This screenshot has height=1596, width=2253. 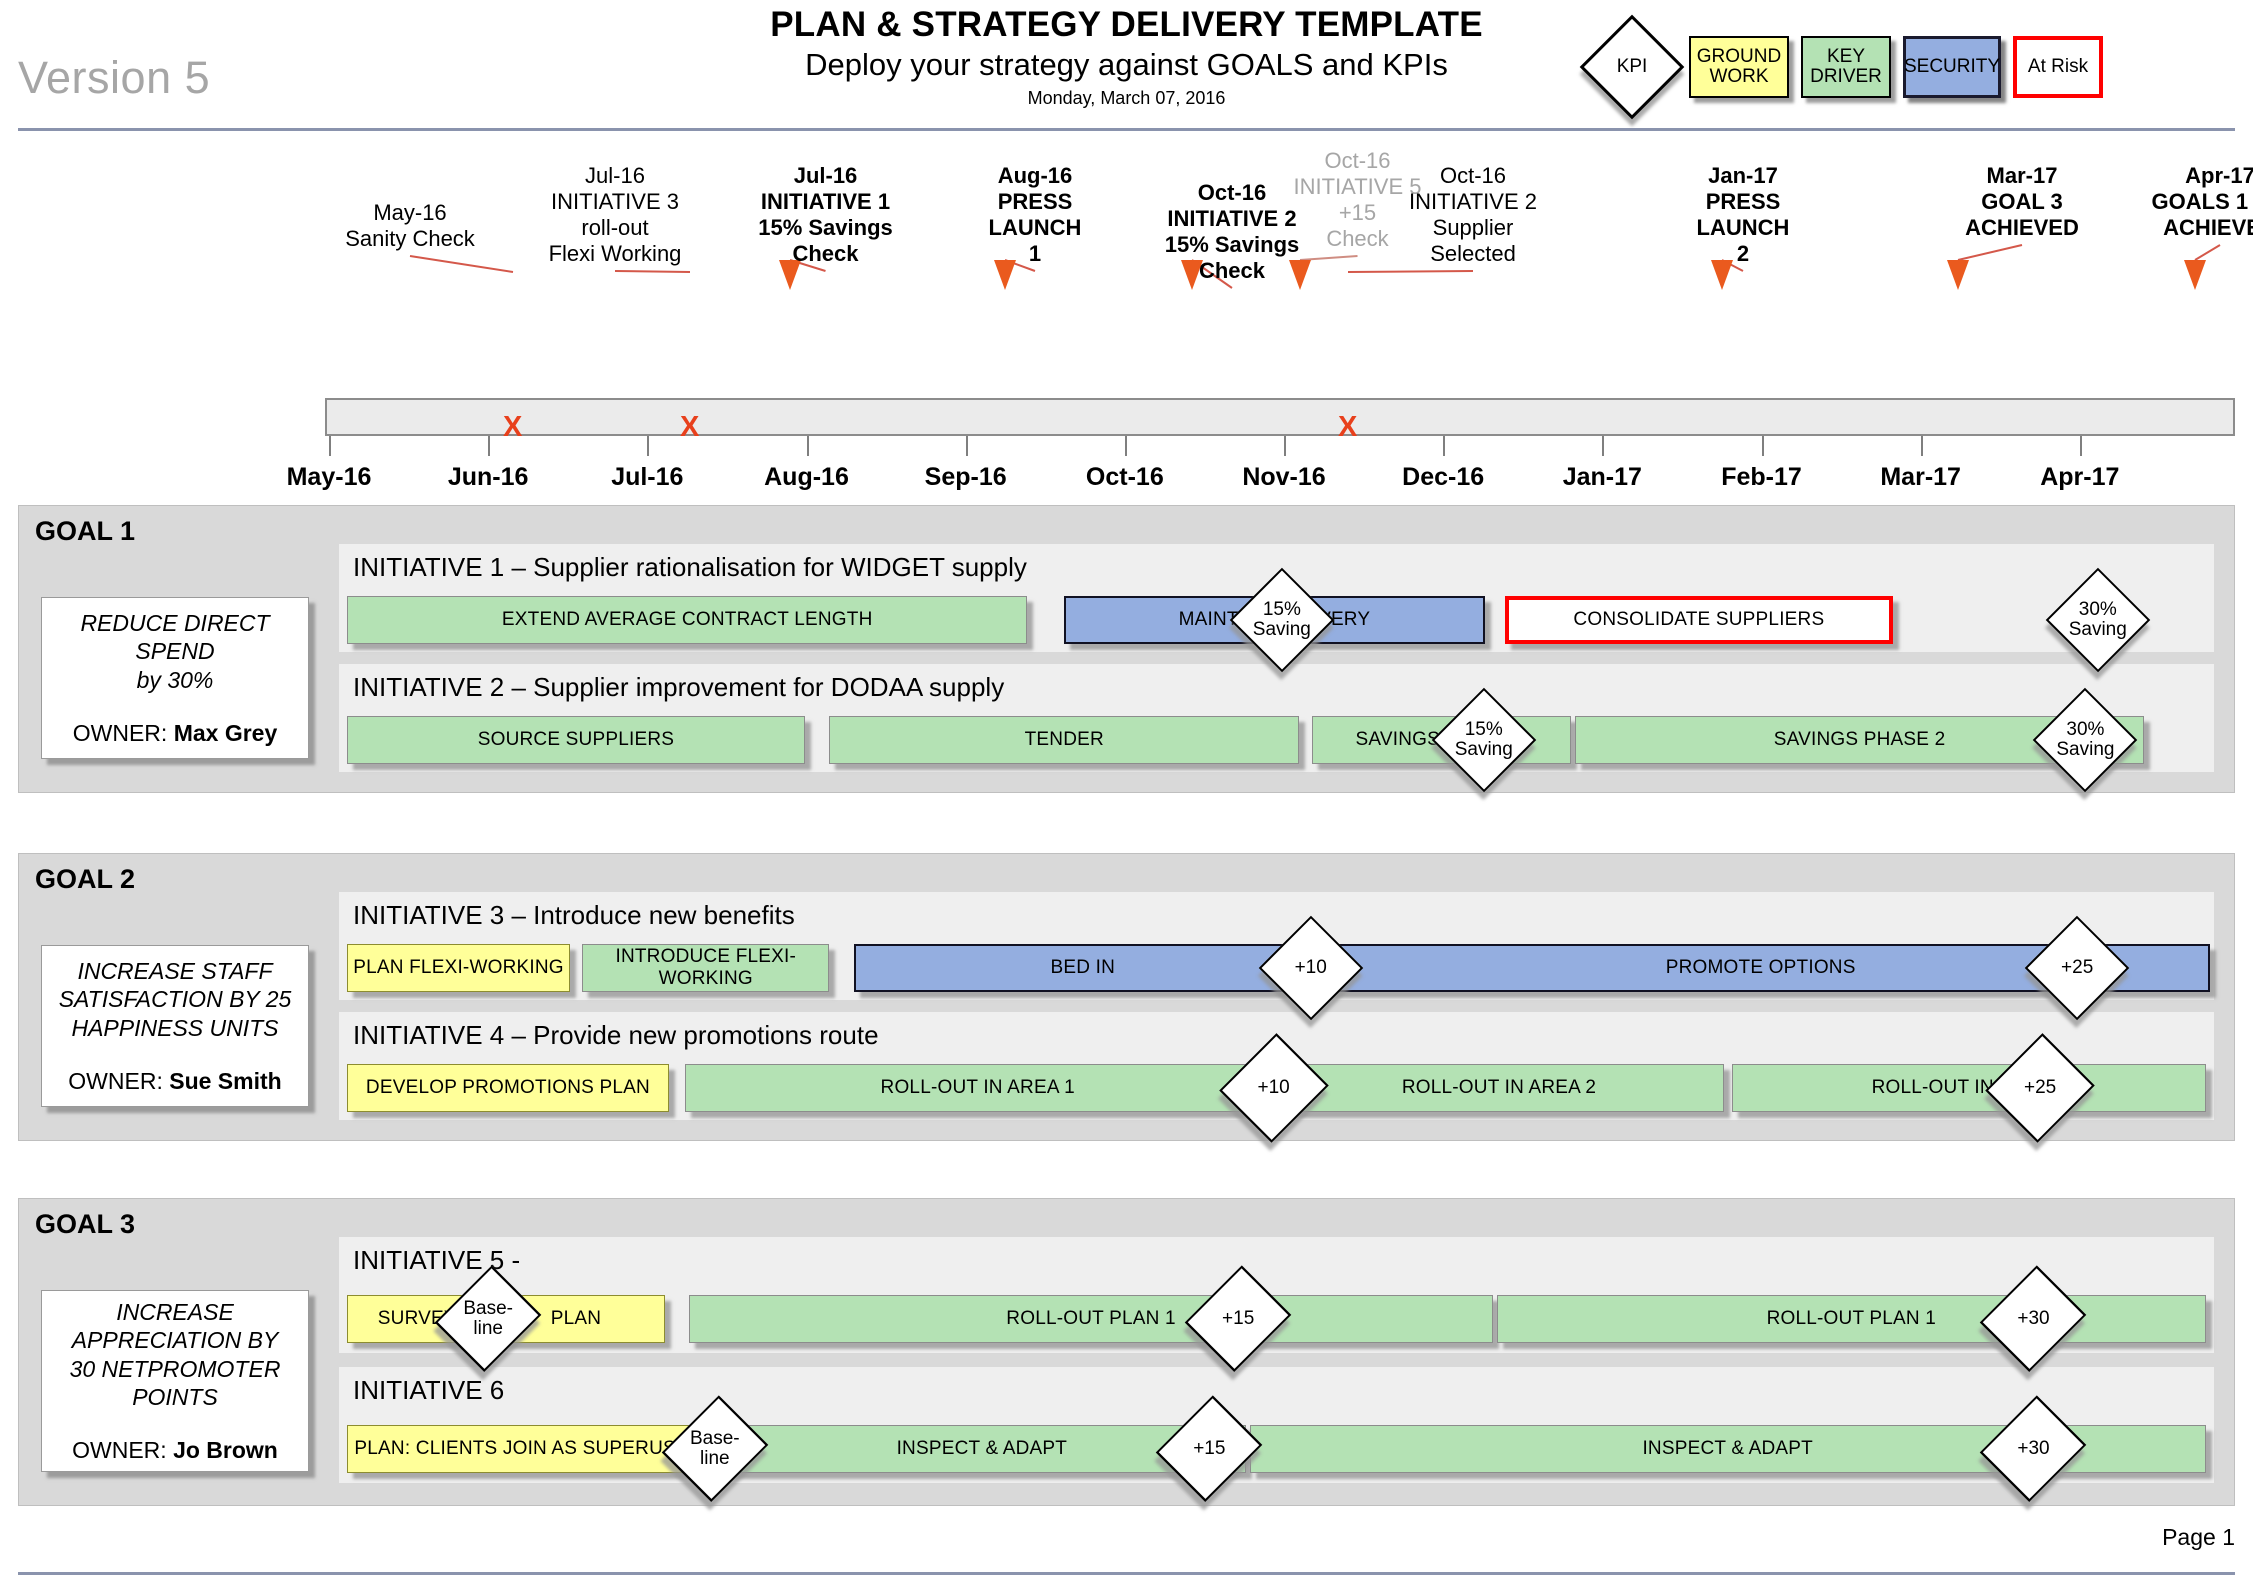 I want to click on kpi-diamond-label: 15% Saving, so click(x=1483, y=739).